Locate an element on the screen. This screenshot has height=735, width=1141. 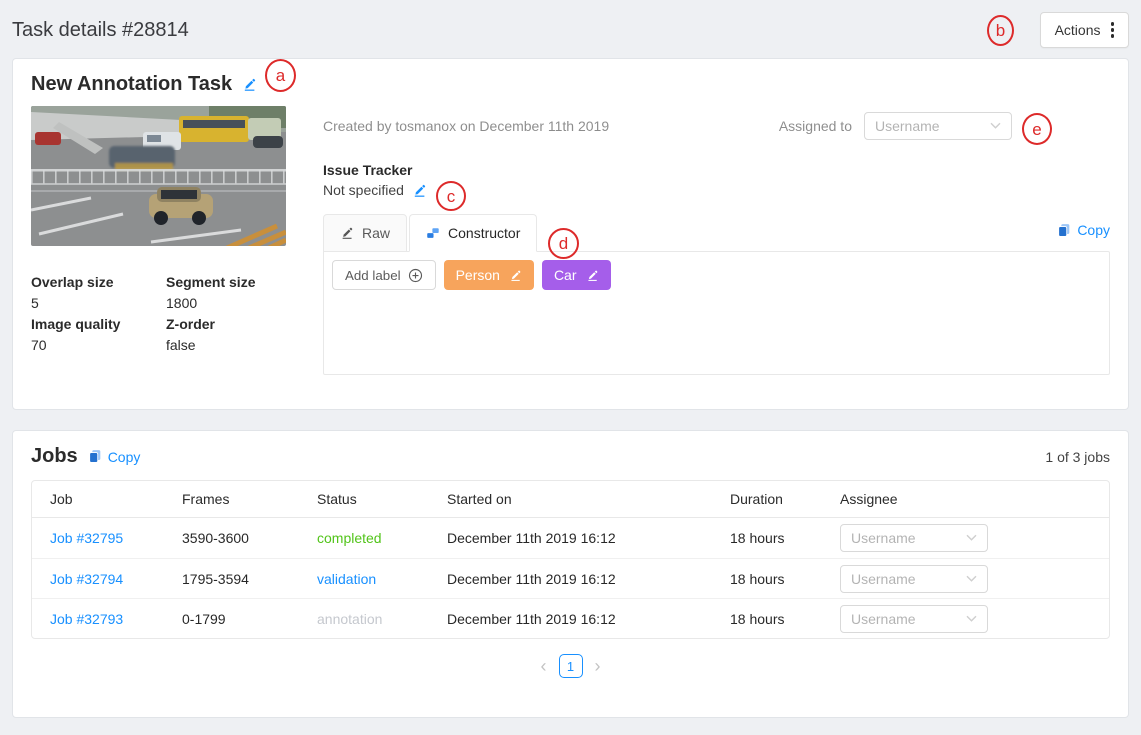
plus-circle-icon is located at coordinates (415, 275).